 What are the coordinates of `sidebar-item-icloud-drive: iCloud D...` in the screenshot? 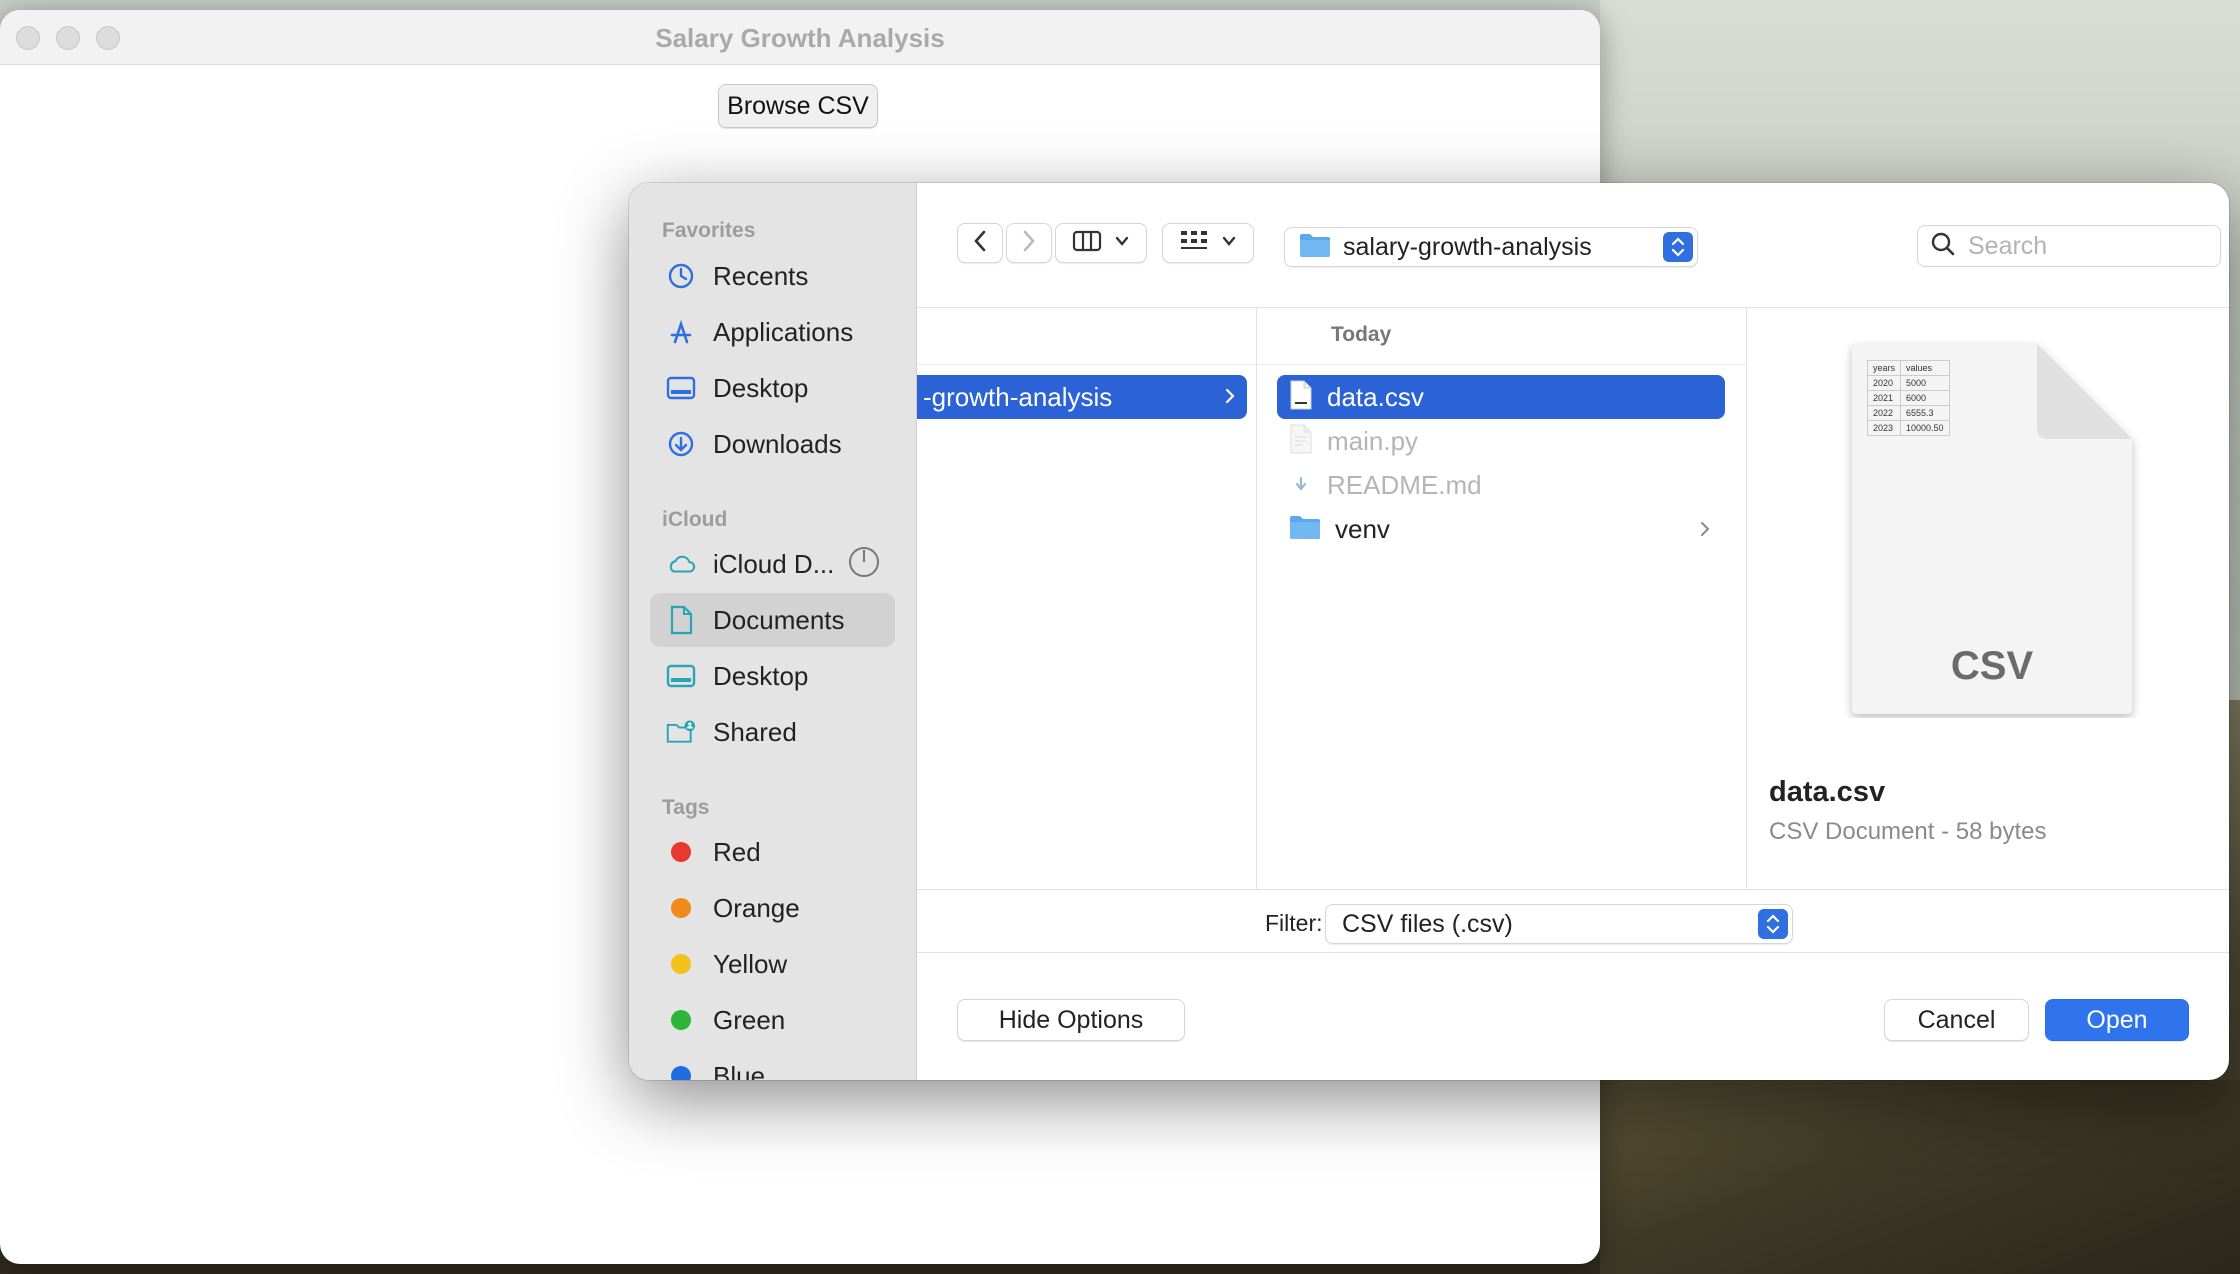 It's located at (772, 564).